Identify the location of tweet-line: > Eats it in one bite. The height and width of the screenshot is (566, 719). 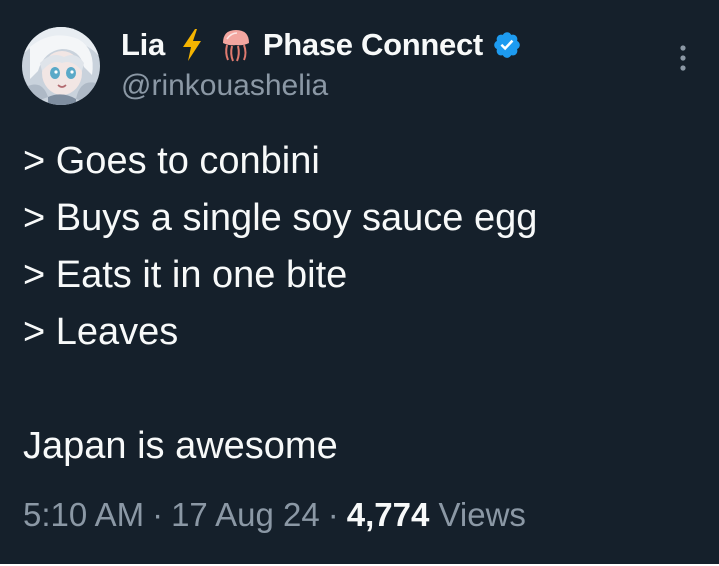
(185, 275).